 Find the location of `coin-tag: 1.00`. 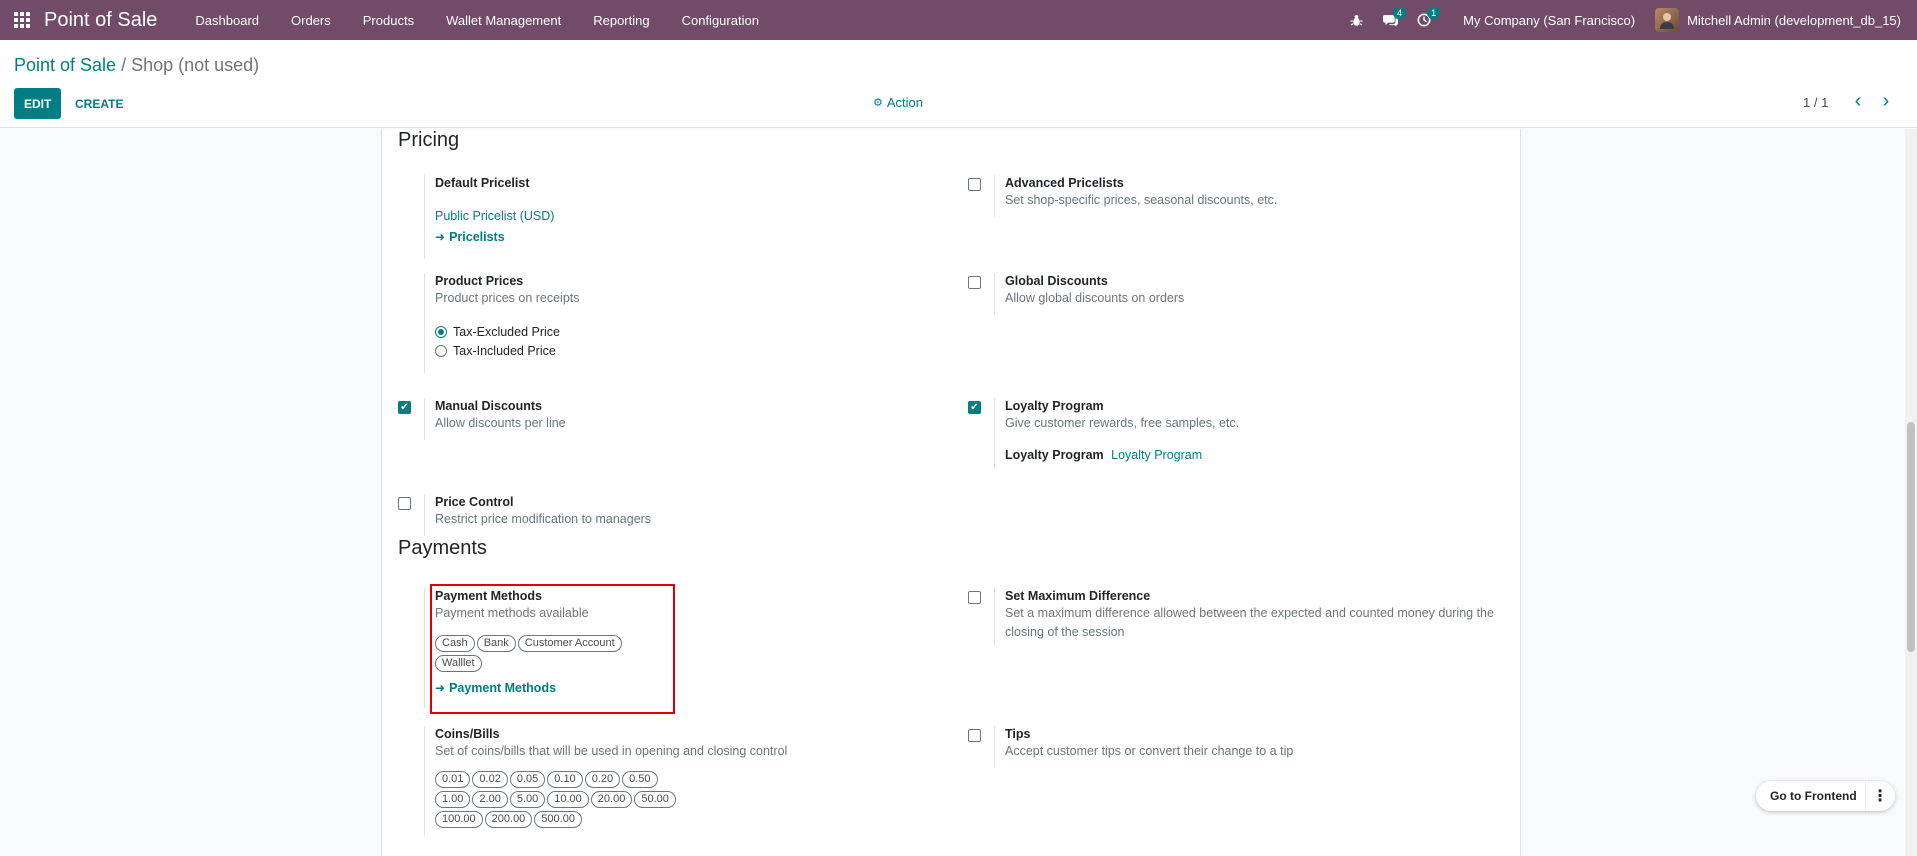

coin-tag: 1.00 is located at coordinates (453, 799).